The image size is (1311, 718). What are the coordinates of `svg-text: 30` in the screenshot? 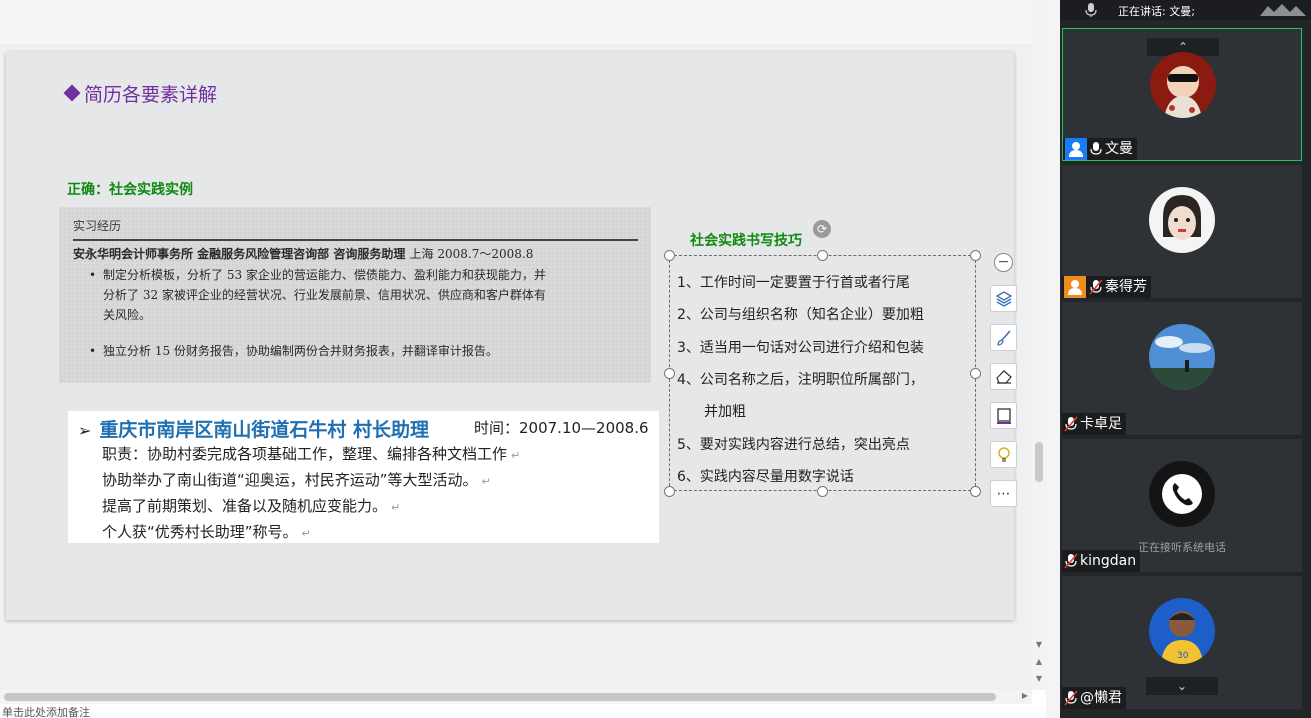 It's located at (1183, 656).